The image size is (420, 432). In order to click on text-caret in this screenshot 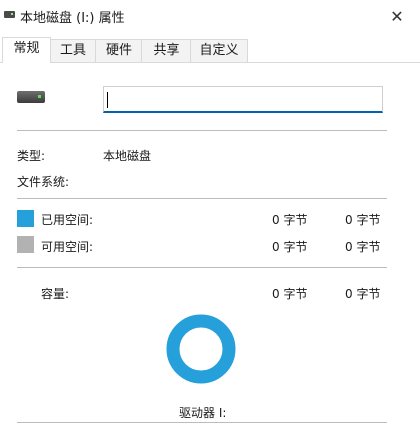, I will do `click(107, 100)`.